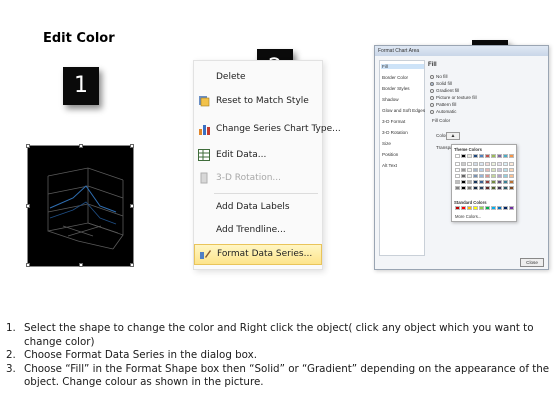  Describe the element at coordinates (258, 102) in the screenshot. I see `menu-item-reset-style: Reset to Match Style` at that location.